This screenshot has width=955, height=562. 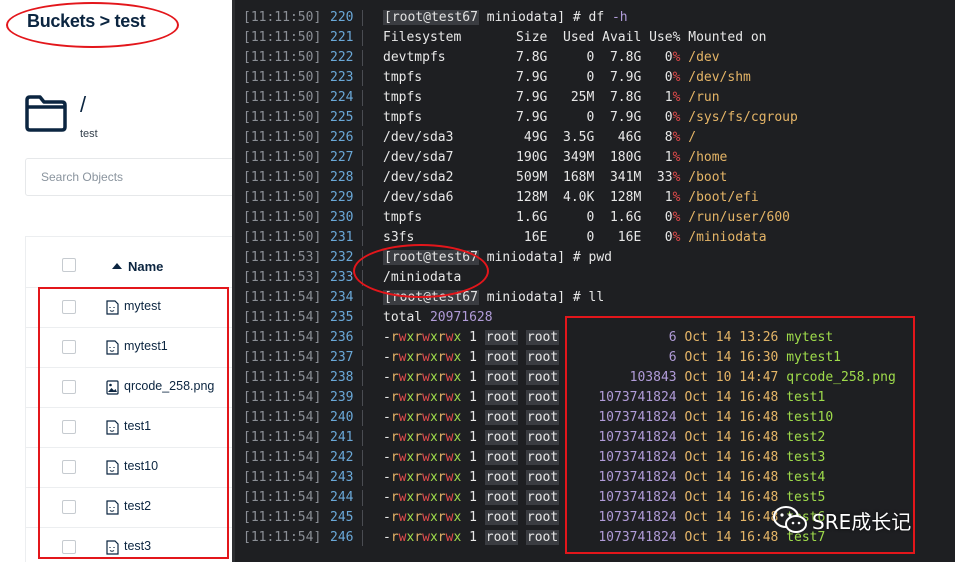 What do you see at coordinates (342, 457) in the screenshot?
I see `line-number: 242` at bounding box center [342, 457].